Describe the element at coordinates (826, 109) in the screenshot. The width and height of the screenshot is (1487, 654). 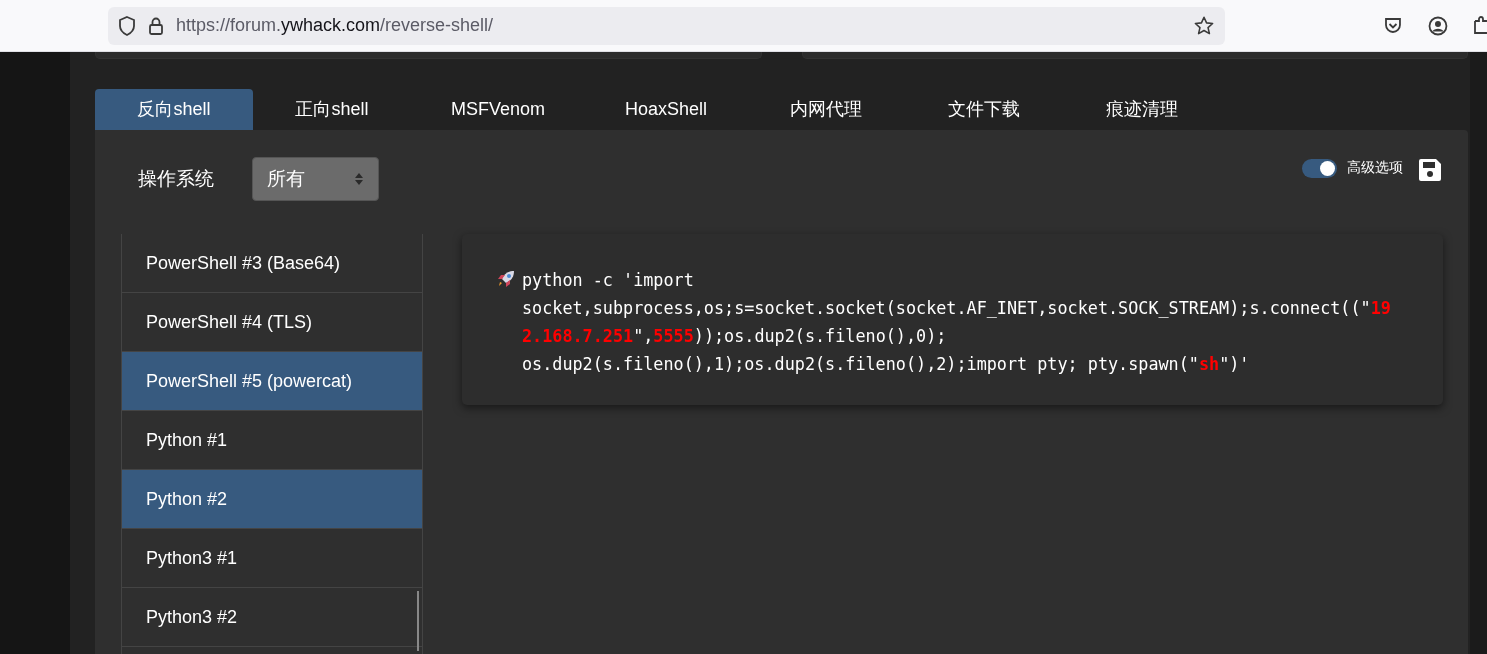
I see `tab: 内网代理` at that location.